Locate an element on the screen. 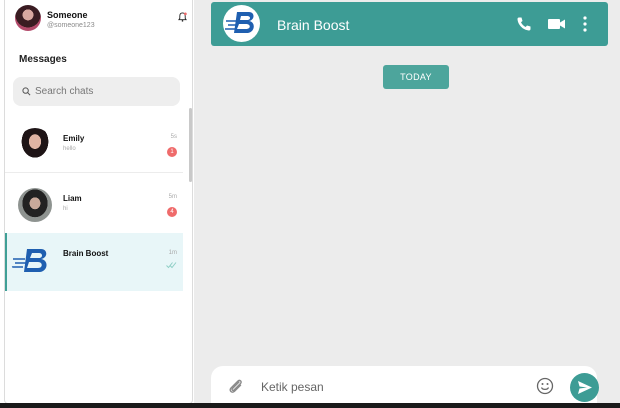 The width and height of the screenshot is (620, 408). search-box is located at coordinates (96, 91).